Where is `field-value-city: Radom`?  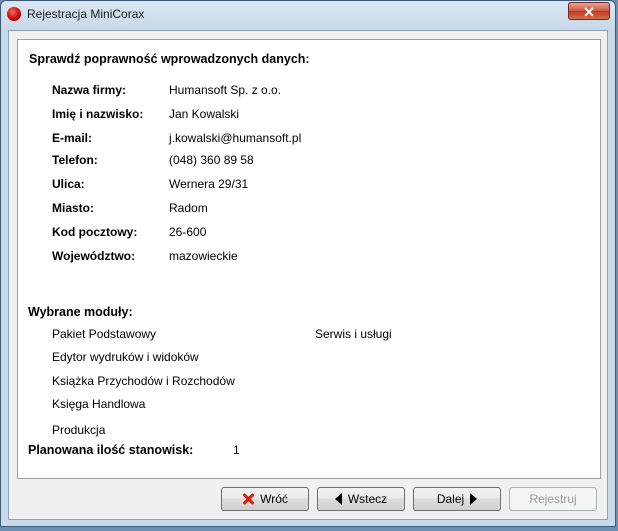
field-value-city: Radom is located at coordinates (188, 208).